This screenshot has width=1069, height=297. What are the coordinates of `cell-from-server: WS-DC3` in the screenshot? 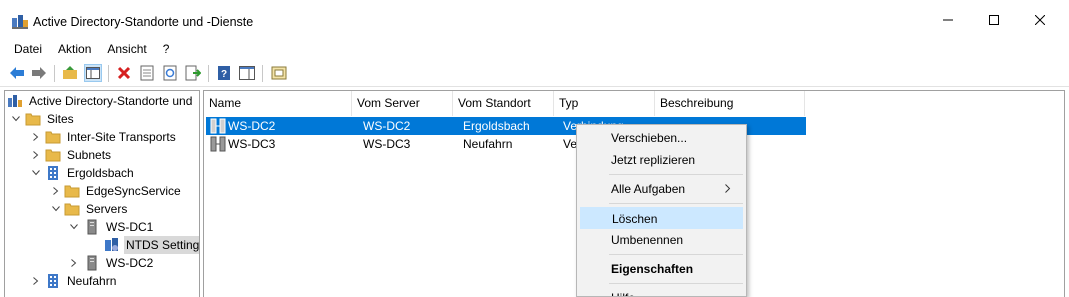 It's located at (387, 144).